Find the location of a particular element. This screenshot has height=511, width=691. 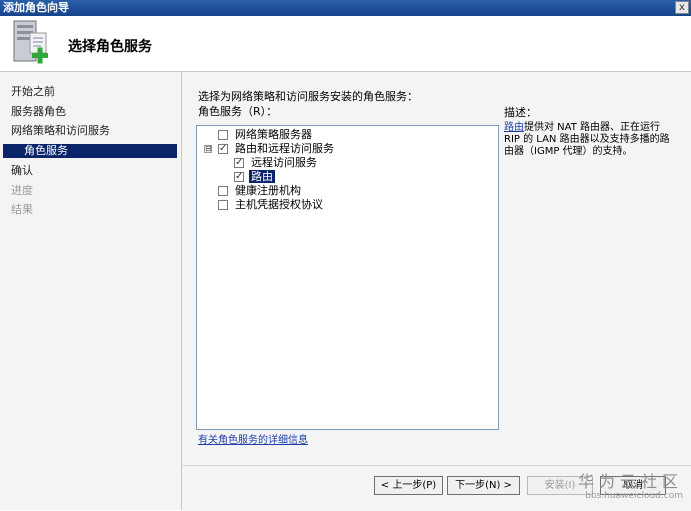

tree-item-label: 远程访问服务 is located at coordinates (284, 162).